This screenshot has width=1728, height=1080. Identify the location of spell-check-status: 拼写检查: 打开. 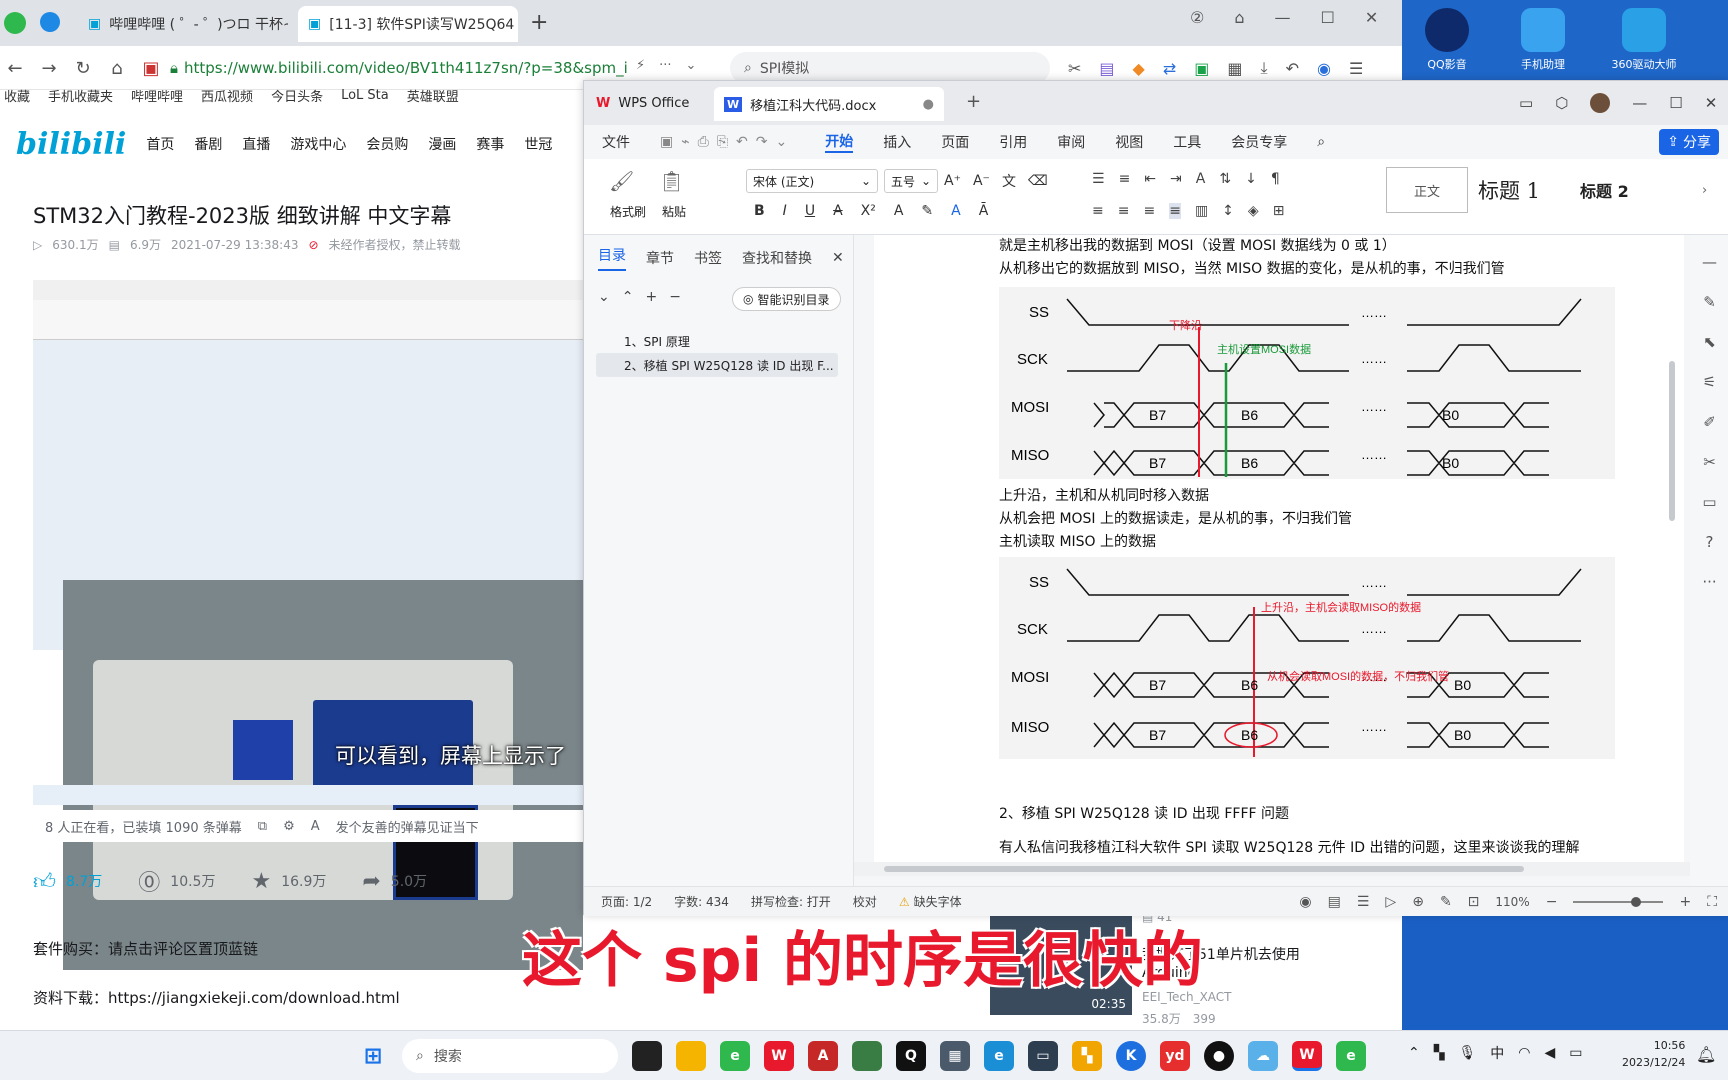
(791, 901).